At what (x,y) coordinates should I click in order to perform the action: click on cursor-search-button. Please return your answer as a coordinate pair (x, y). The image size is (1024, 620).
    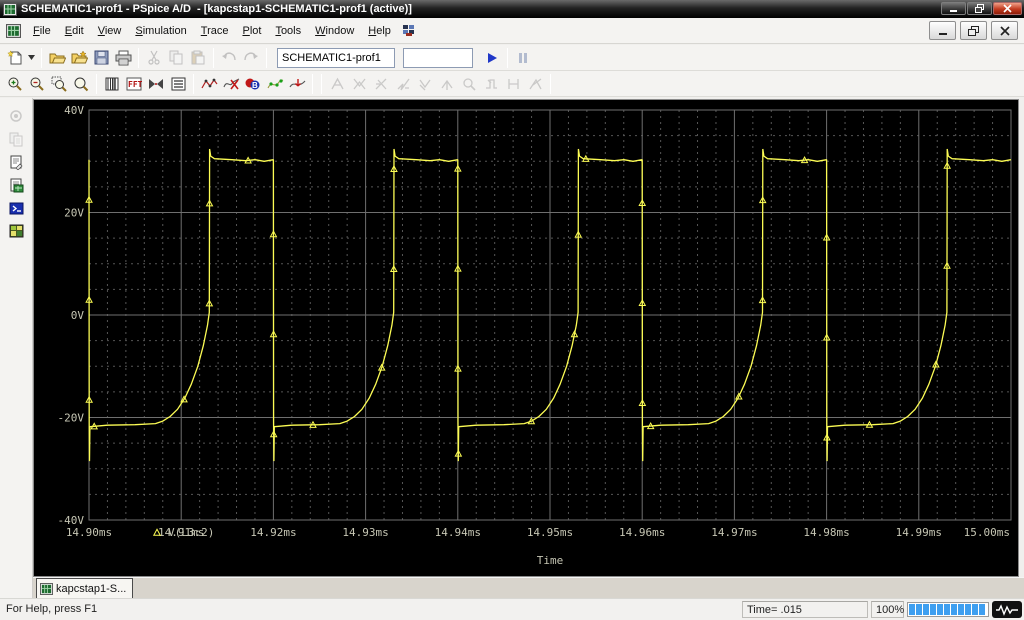
    Looking at the image, I should click on (469, 84).